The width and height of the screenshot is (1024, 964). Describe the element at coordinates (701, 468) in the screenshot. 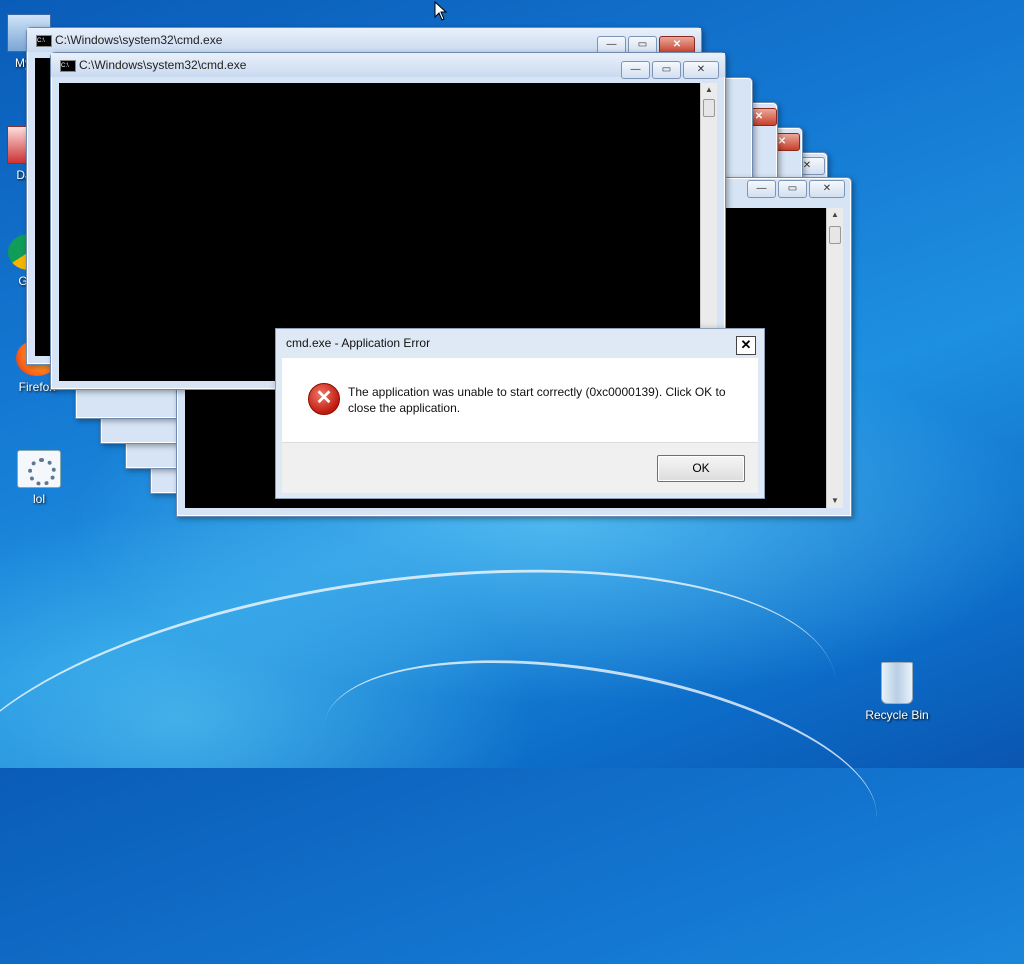

I see `ok-button: OK` at that location.